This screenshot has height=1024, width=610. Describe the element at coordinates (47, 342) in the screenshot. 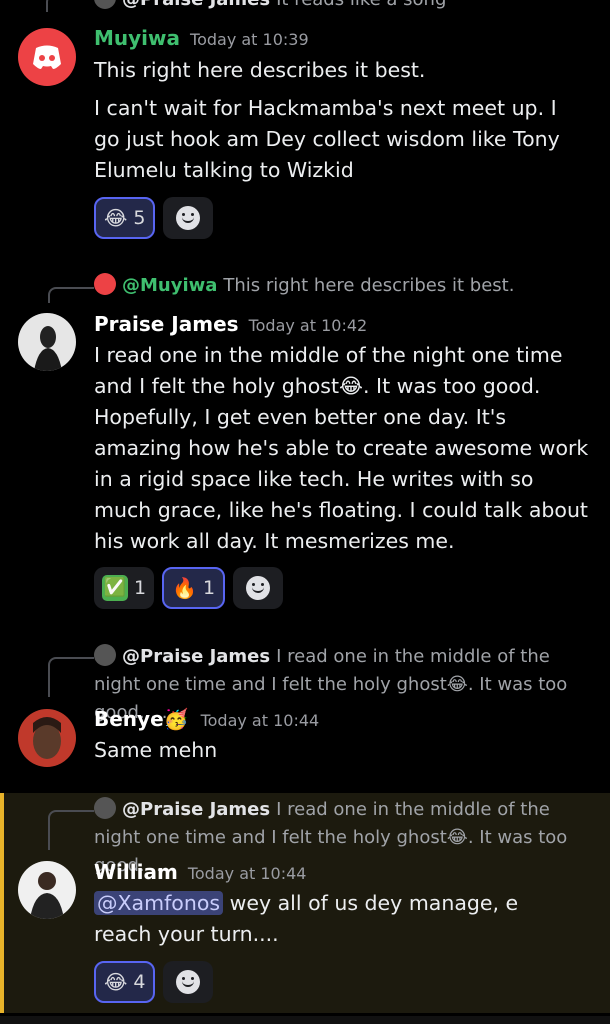

I see `avatar-praise-james` at that location.